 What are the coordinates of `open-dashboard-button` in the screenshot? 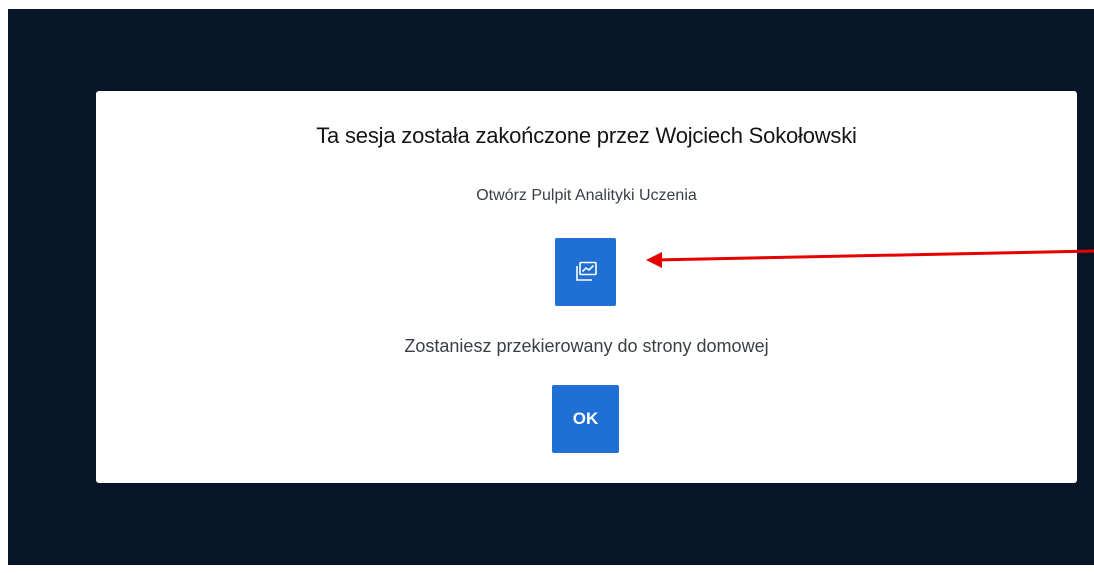 It's located at (585, 272).